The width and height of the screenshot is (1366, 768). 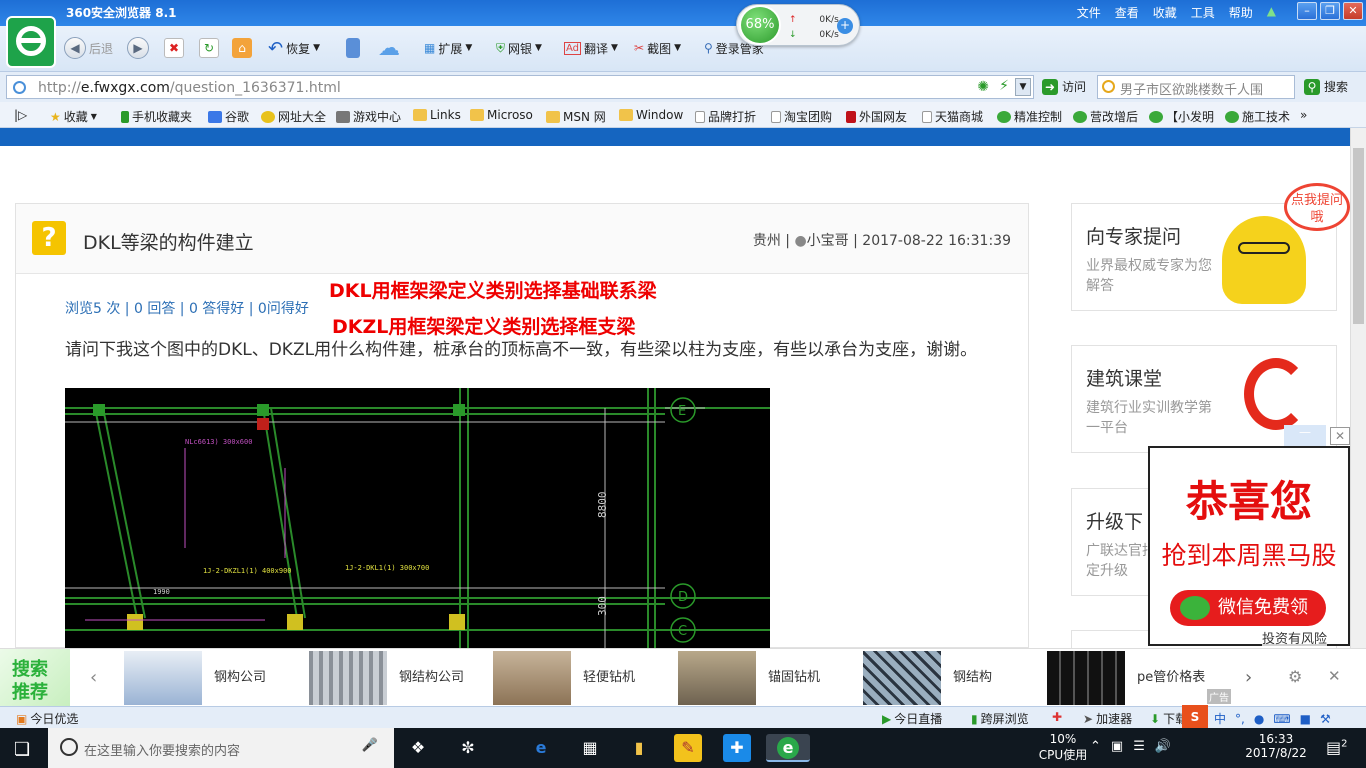 I want to click on app-spiral-icon: ✼, so click(x=468, y=748).